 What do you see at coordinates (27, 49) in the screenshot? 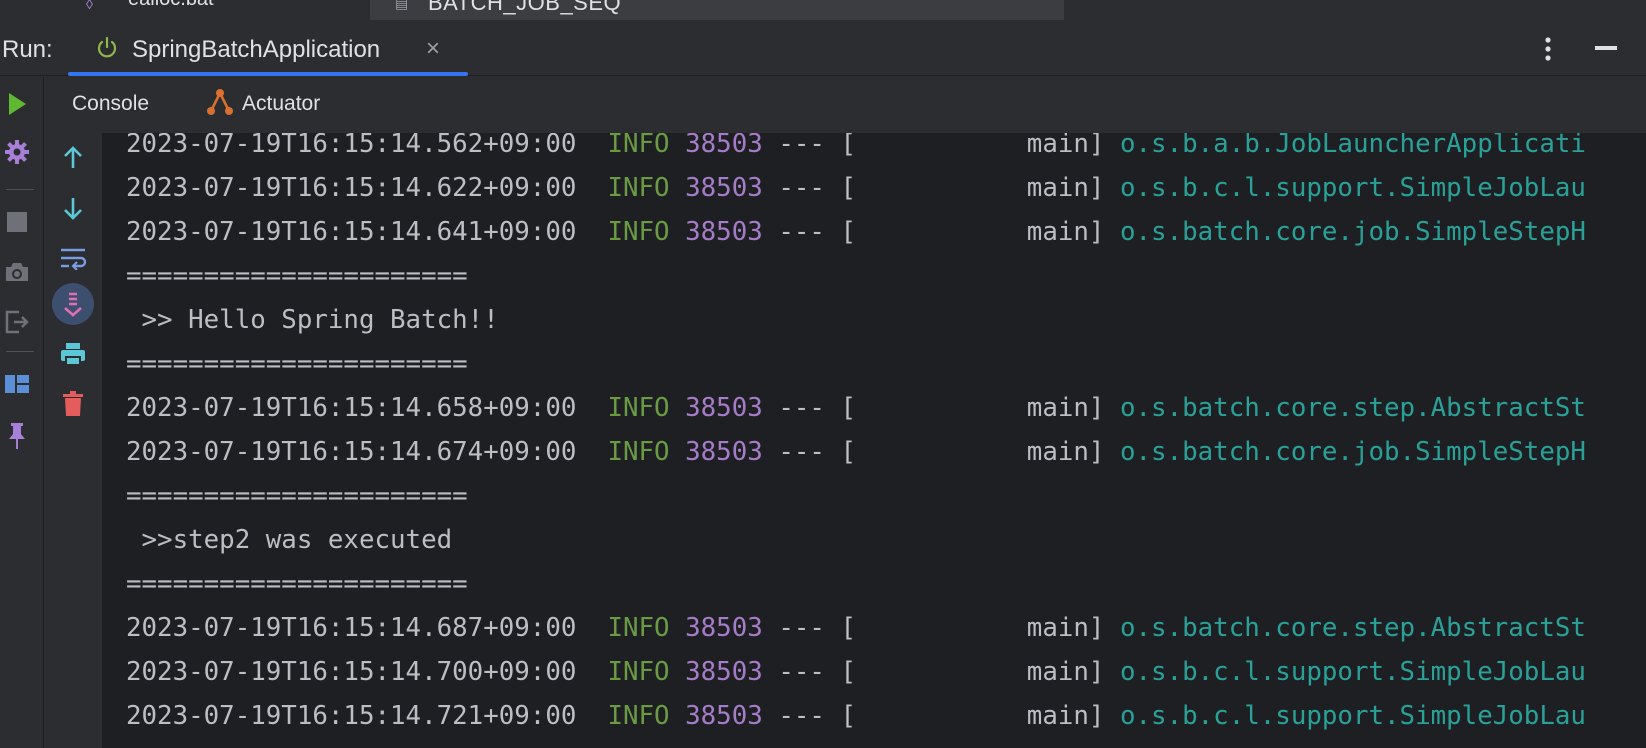
I see `run-label: Run:` at bounding box center [27, 49].